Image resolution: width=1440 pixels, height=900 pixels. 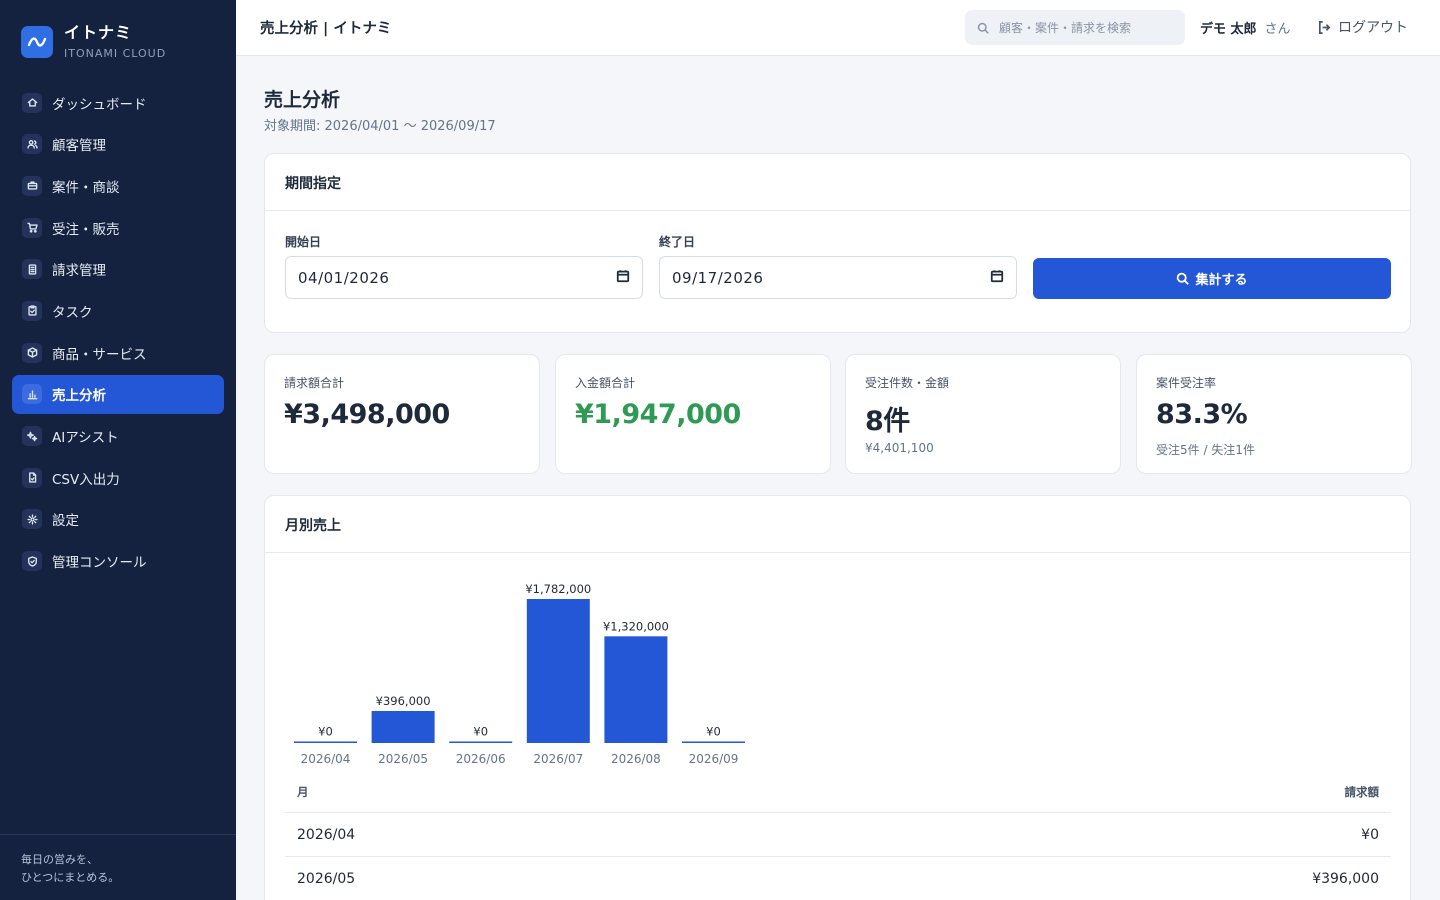 What do you see at coordinates (302, 100) in the screenshot?
I see `page-title: 売上分析` at bounding box center [302, 100].